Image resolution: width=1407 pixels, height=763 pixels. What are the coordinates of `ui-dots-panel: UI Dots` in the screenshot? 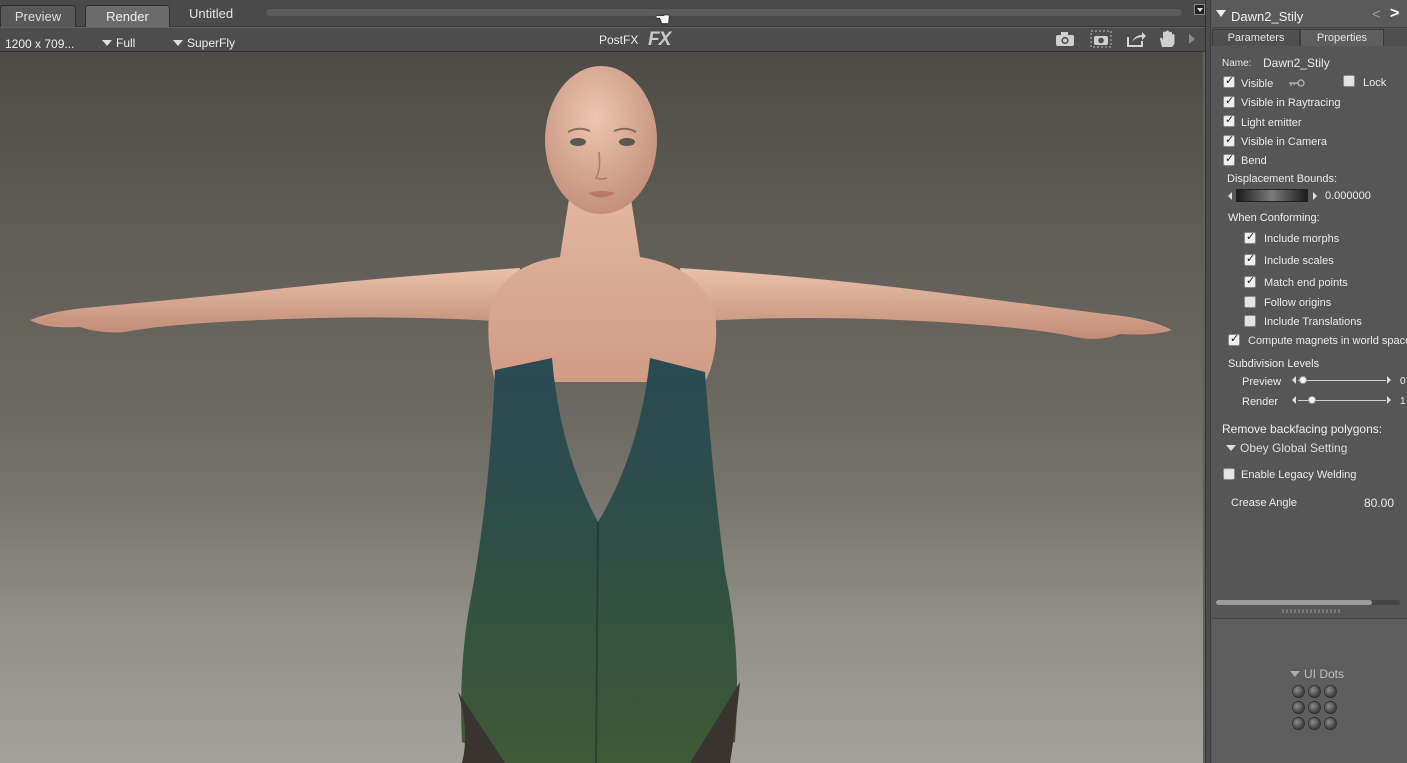 It's located at (1309, 690).